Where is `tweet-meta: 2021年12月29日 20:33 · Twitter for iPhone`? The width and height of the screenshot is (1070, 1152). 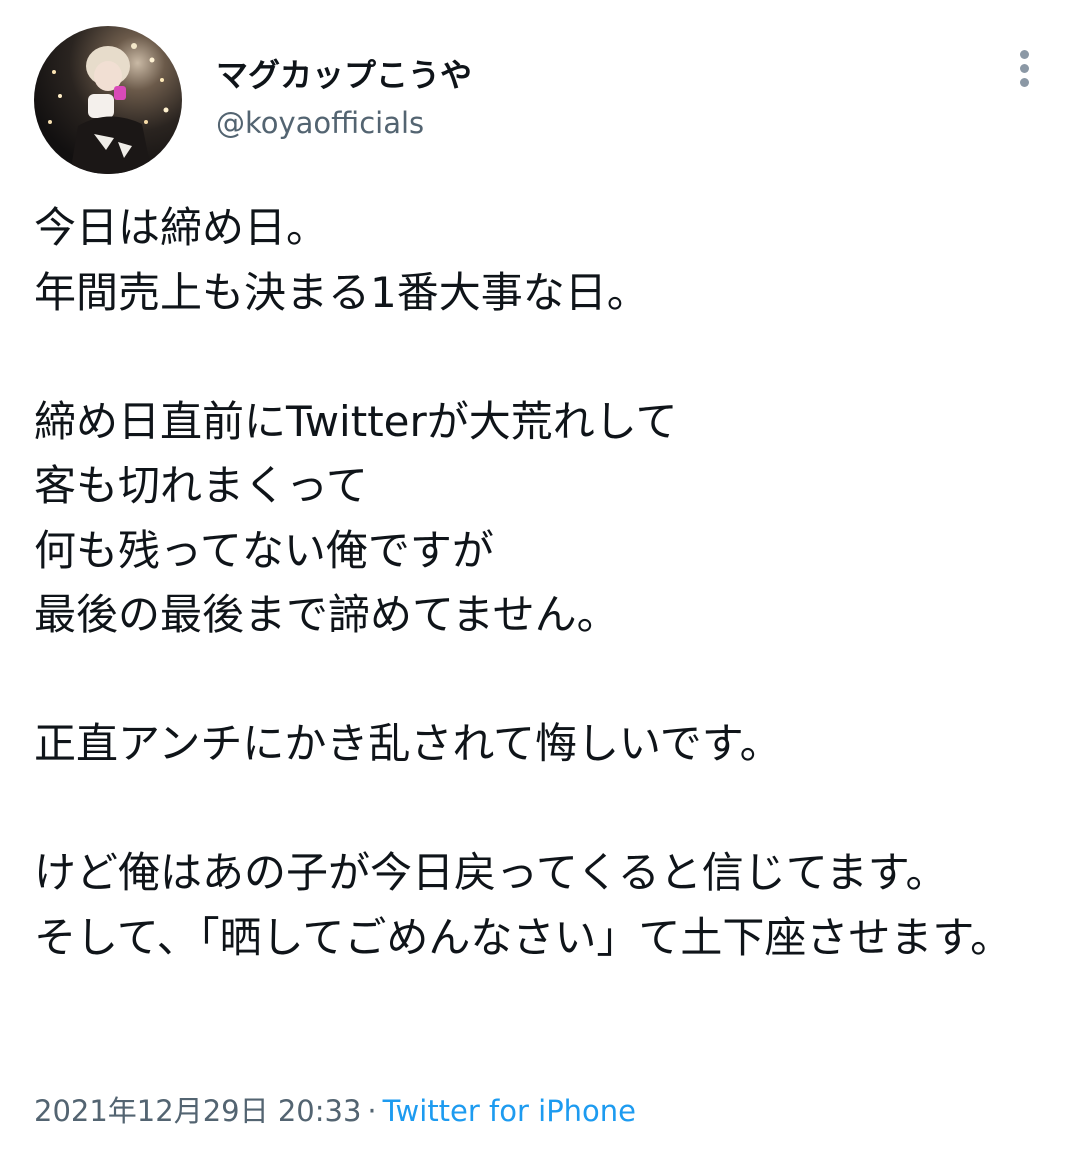 tweet-meta: 2021年12月29日 20:33 · Twitter for iPhone is located at coordinates (335, 1109).